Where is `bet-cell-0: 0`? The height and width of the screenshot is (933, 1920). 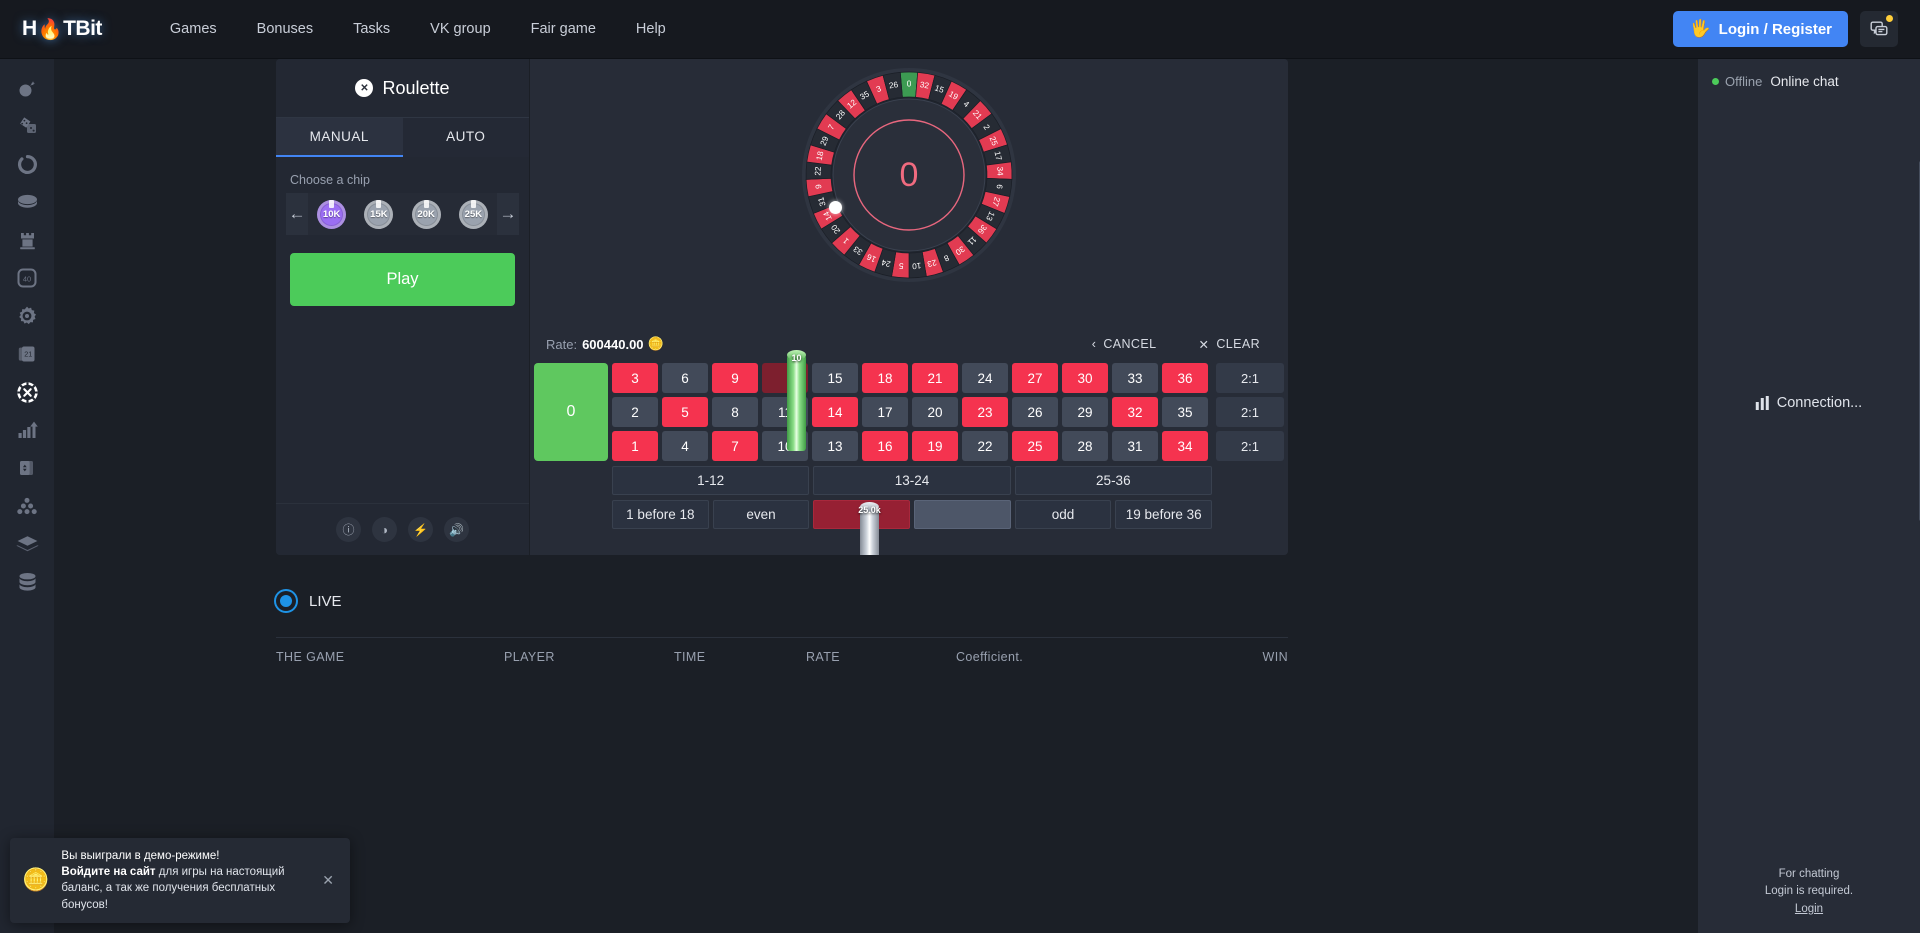 bet-cell-0: 0 is located at coordinates (571, 412).